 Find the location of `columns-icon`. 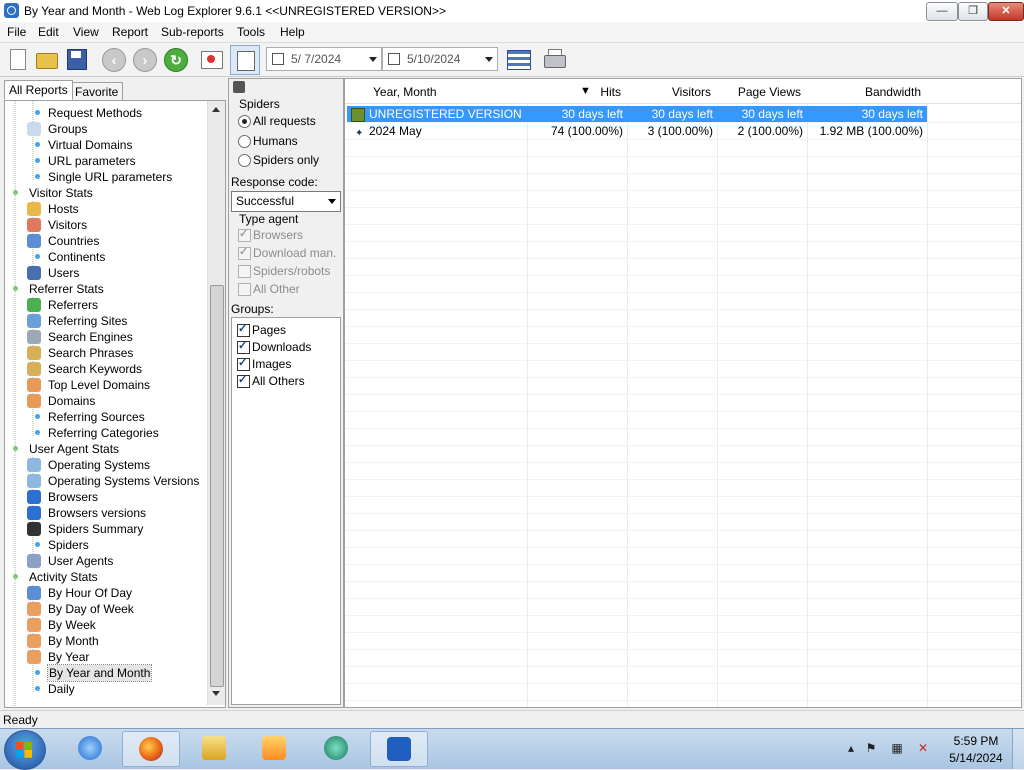

columns-icon is located at coordinates (518, 59).